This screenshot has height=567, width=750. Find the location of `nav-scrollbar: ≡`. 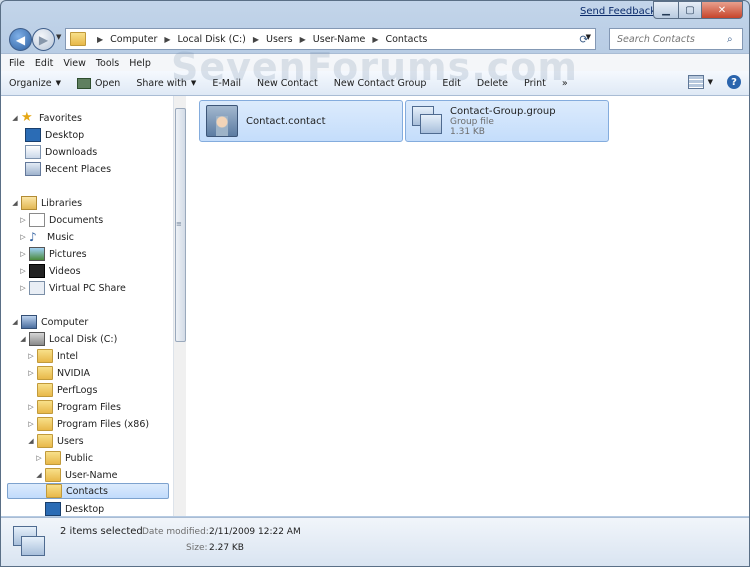

nav-scrollbar: ≡ is located at coordinates (179, 306).